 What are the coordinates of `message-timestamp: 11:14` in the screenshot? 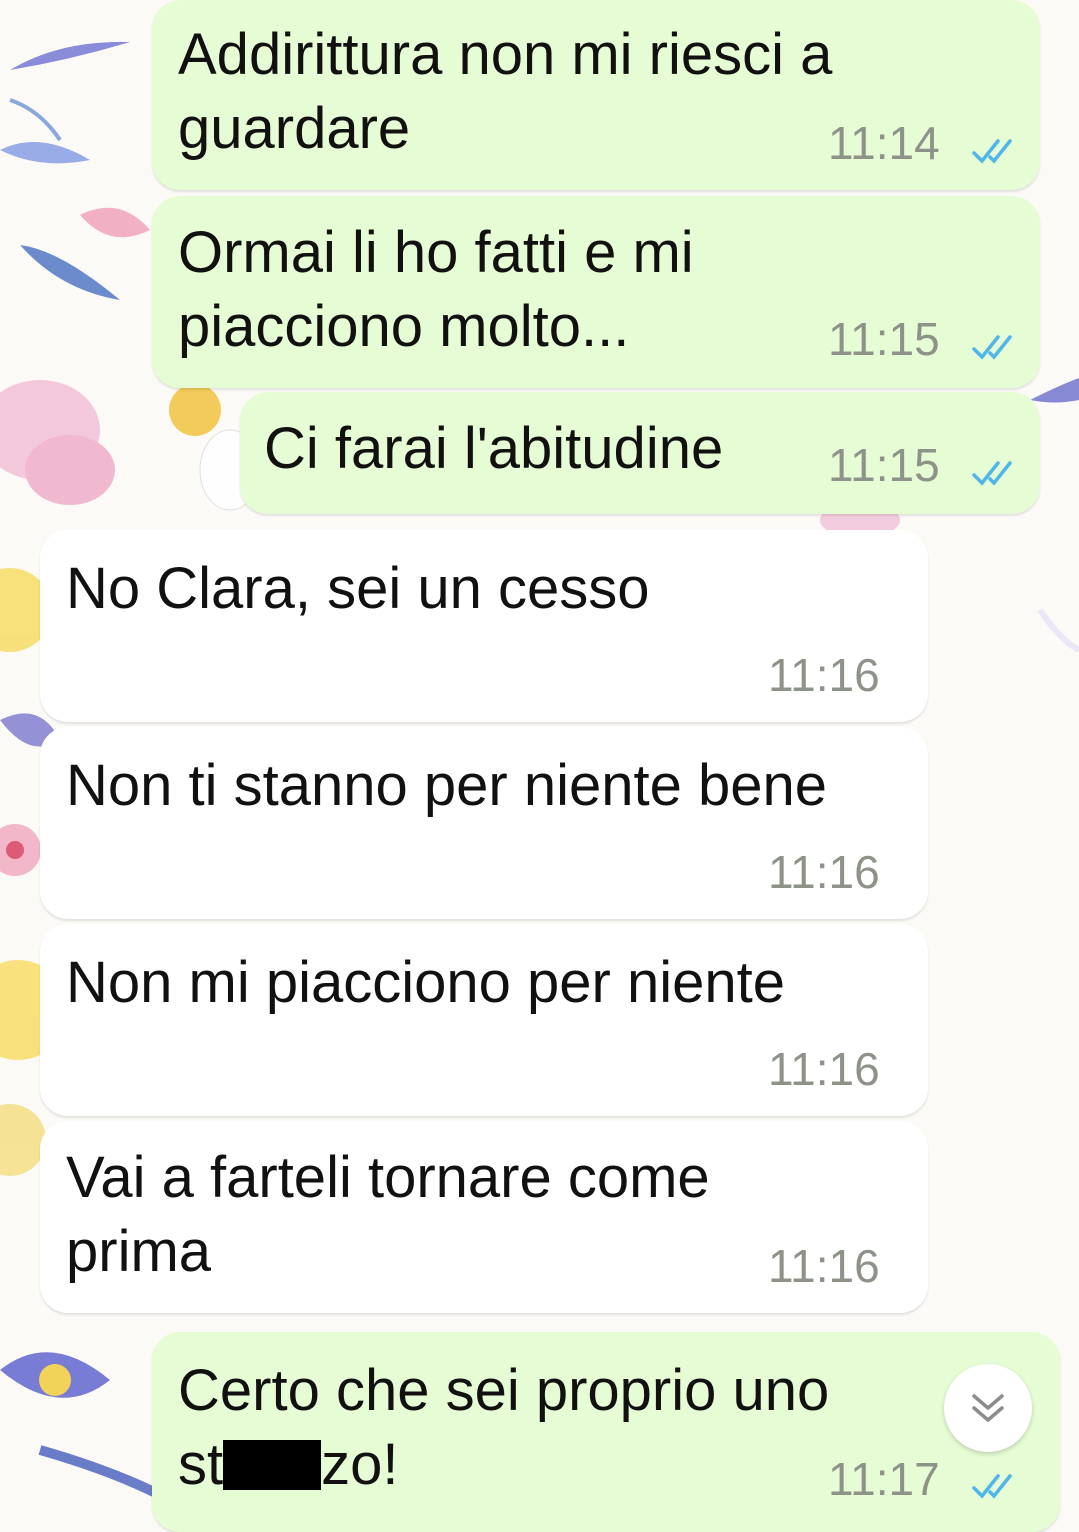 It's located at (884, 143).